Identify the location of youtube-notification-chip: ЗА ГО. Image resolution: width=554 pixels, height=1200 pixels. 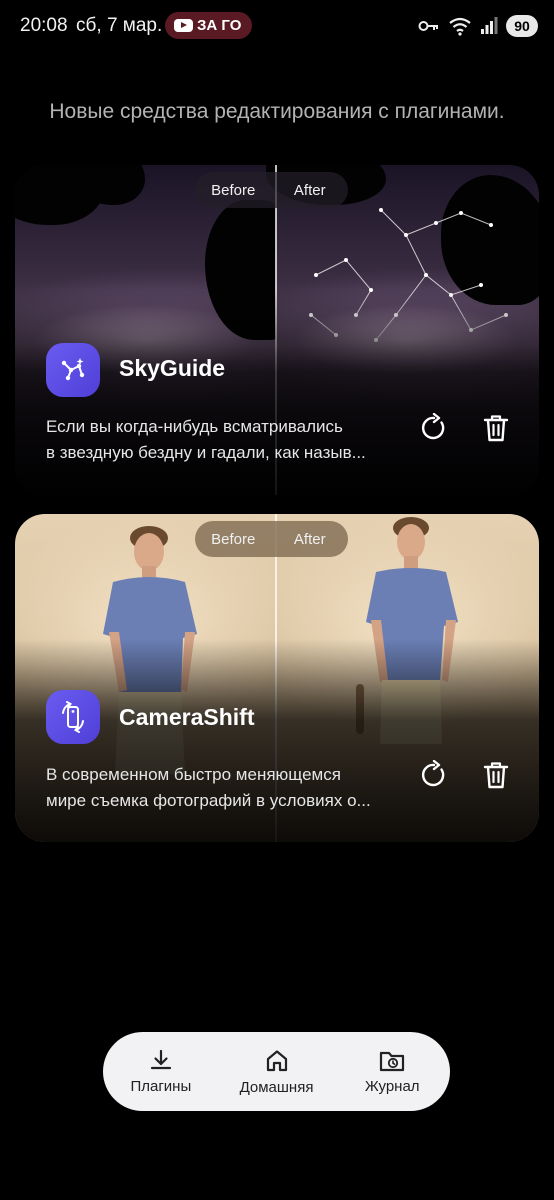
(208, 25).